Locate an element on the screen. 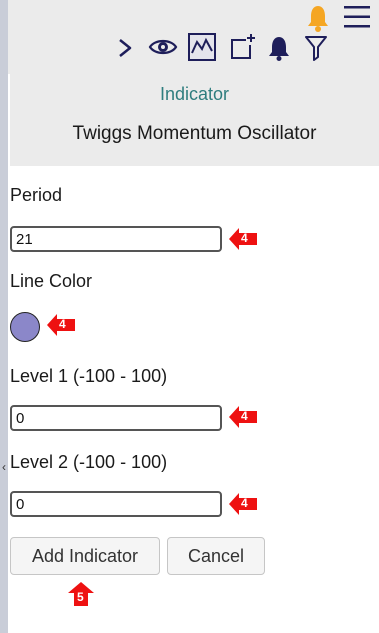 This screenshot has height=633, width=379. line-color-label: Line Color is located at coordinates (51, 281).